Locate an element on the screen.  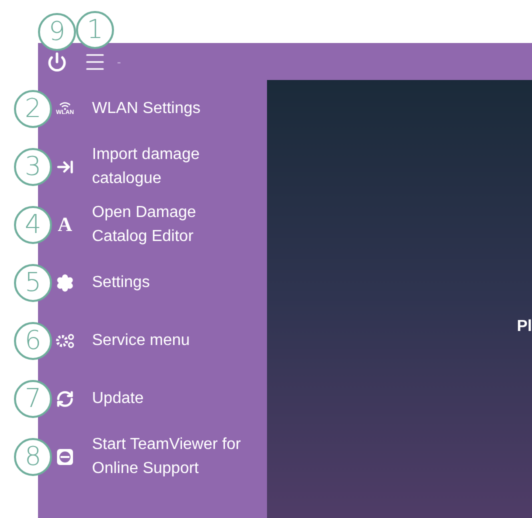
panel-text: Pl is located at coordinates (524, 327).